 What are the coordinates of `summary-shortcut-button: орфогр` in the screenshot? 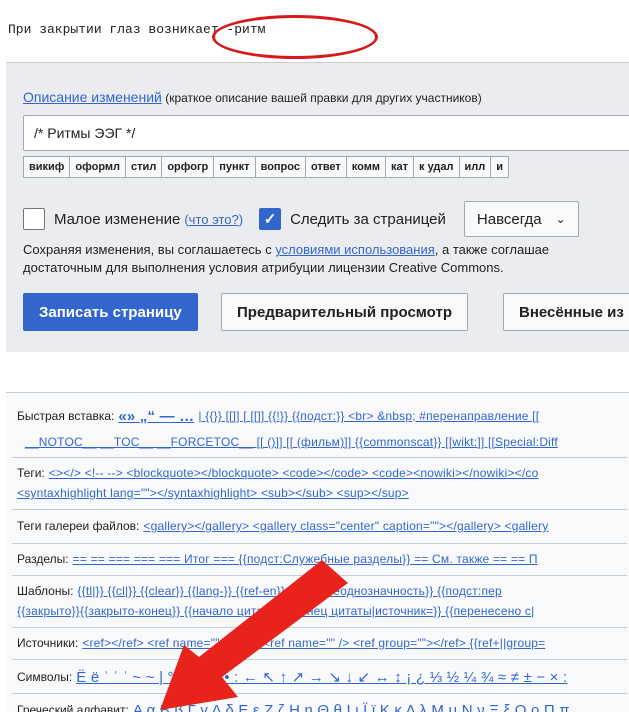 It's located at (188, 167).